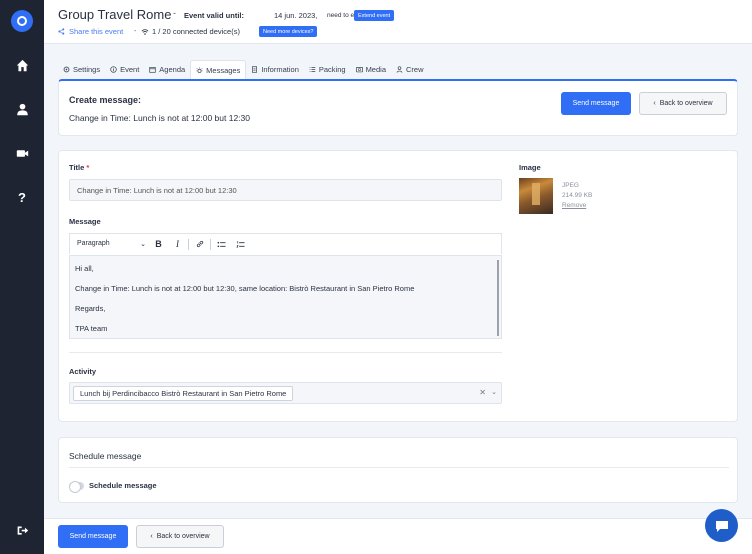 This screenshot has height=554, width=752. Describe the element at coordinates (152, 70) in the screenshot. I see `calendar-icon` at that location.